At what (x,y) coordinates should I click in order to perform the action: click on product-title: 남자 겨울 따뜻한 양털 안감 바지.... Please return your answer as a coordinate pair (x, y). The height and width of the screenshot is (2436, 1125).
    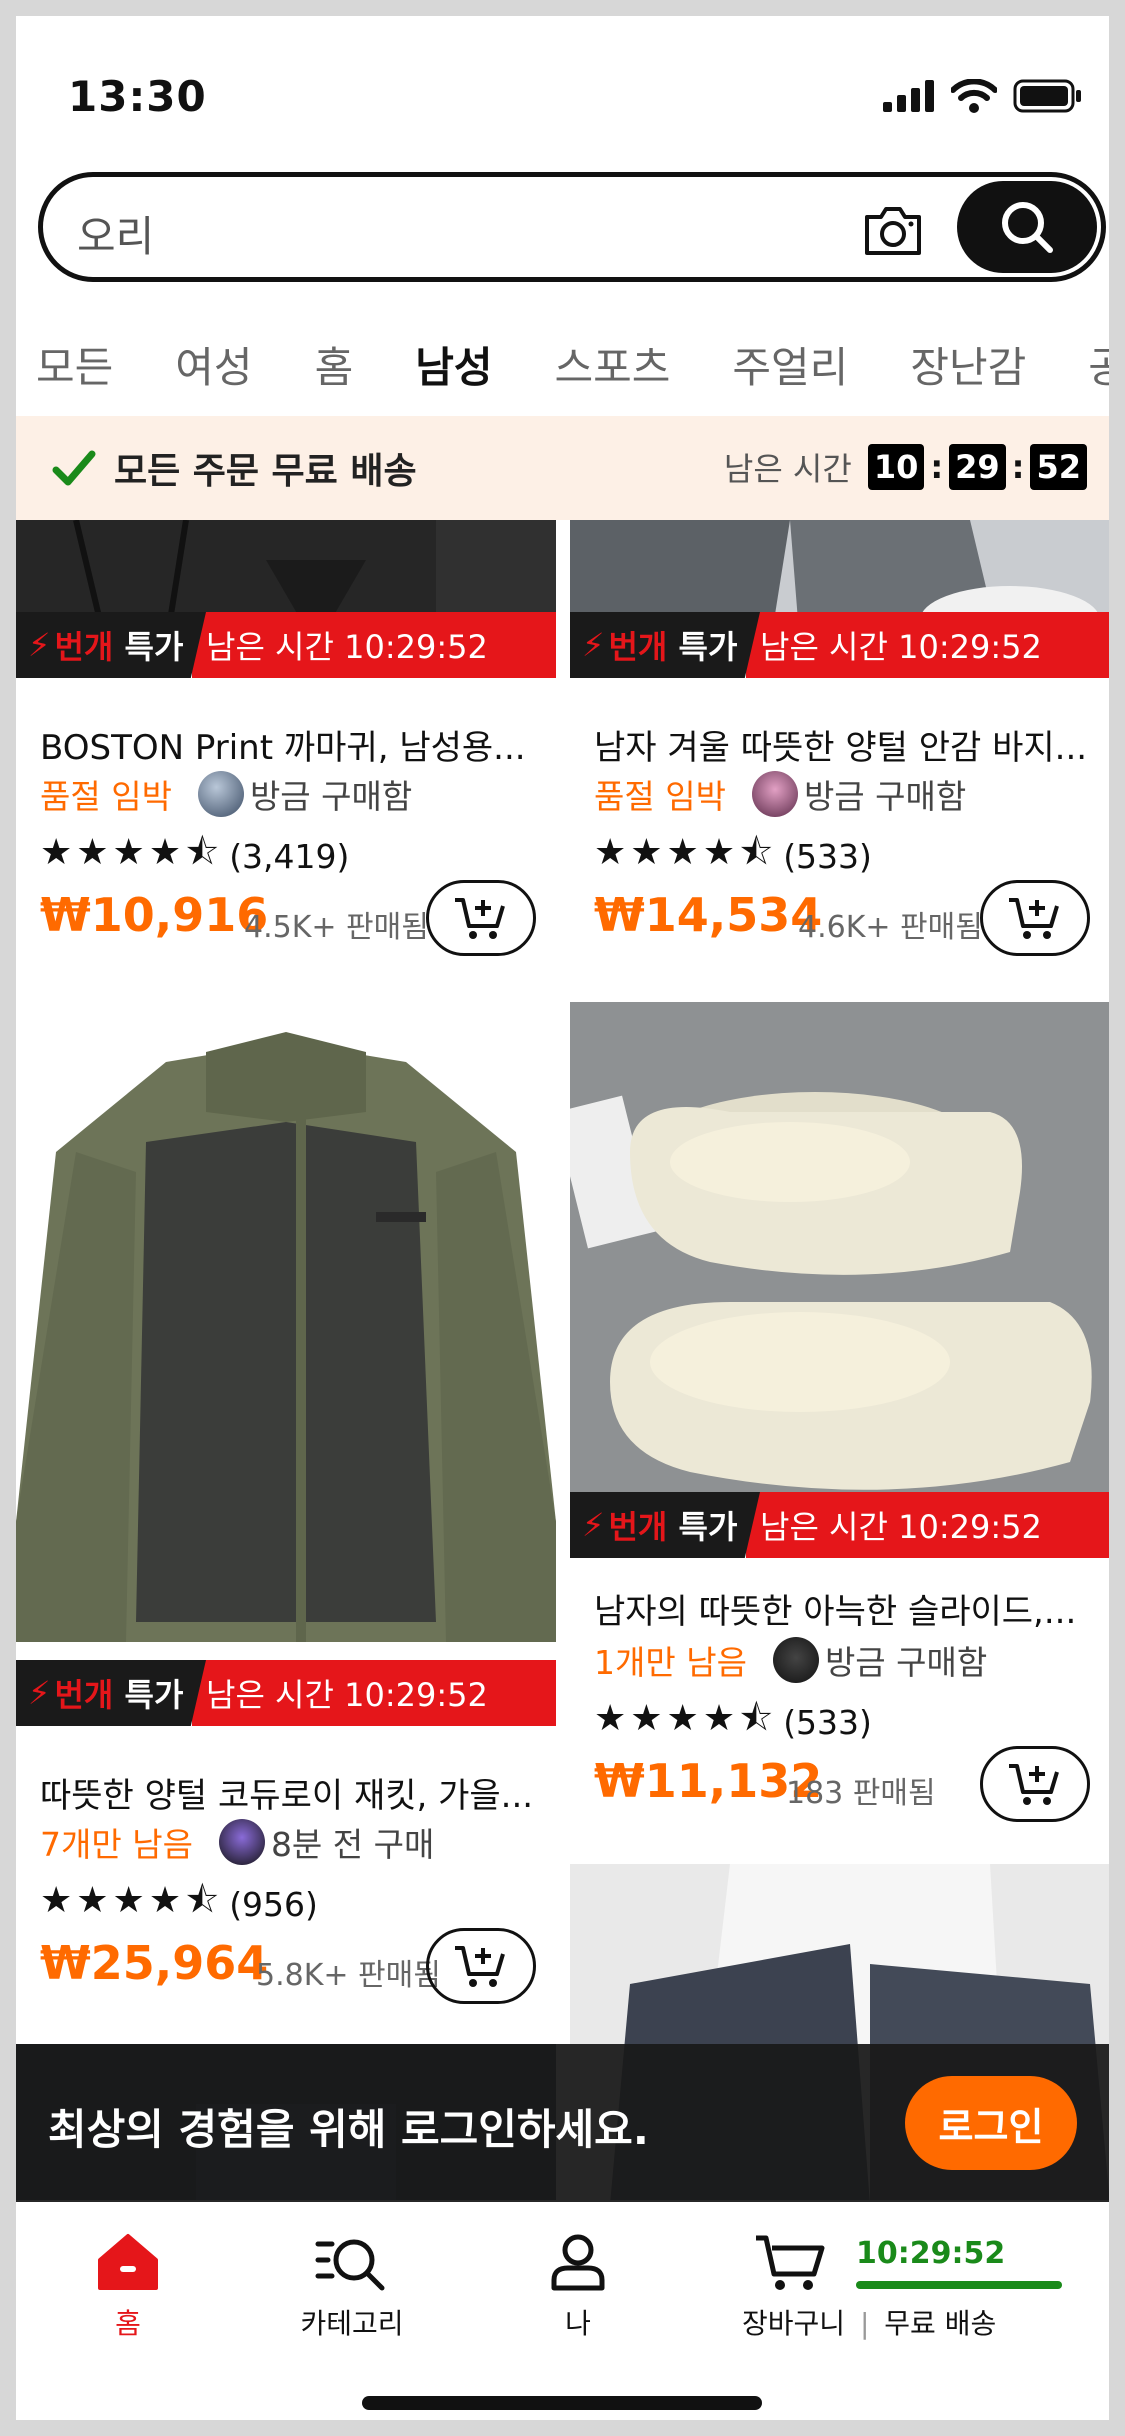
    Looking at the image, I should click on (844, 744).